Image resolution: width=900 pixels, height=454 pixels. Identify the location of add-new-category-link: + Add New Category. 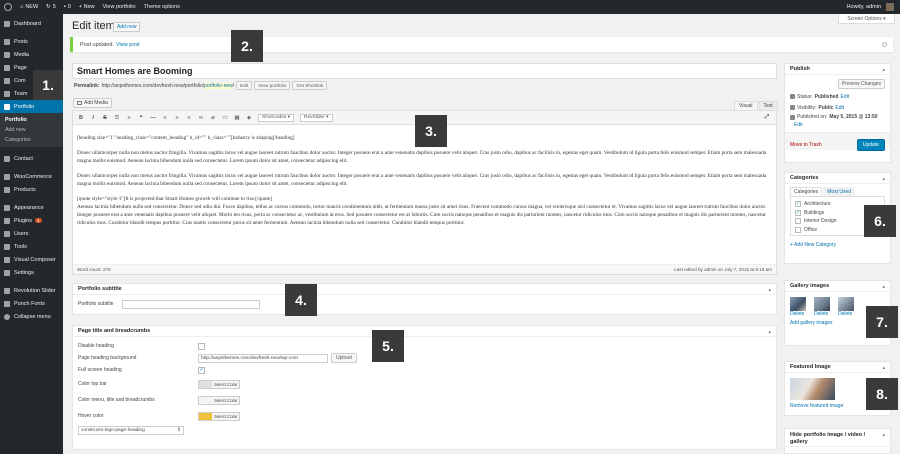
(813, 245).